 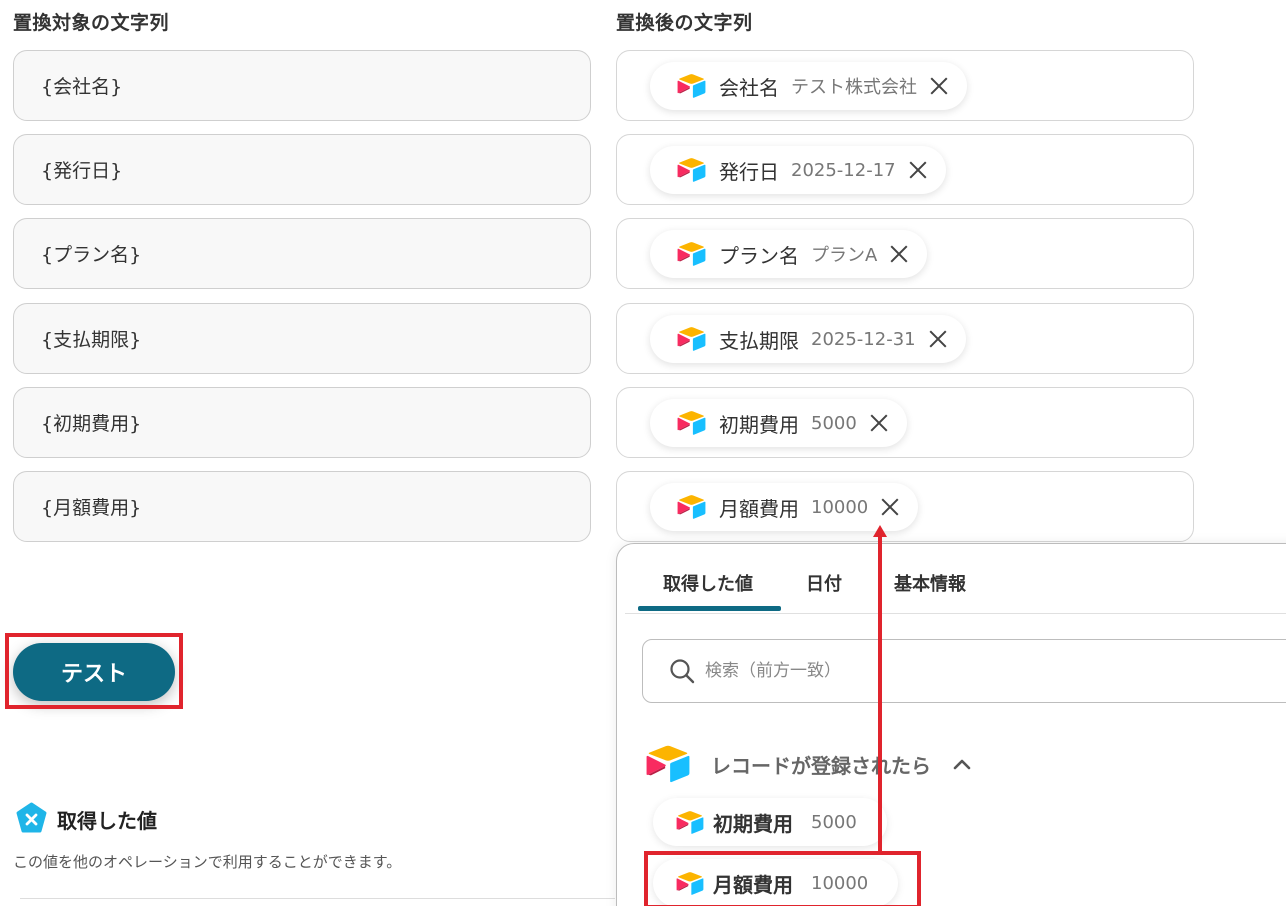 What do you see at coordinates (824, 583) in the screenshot?
I see `tab-date: 日付` at bounding box center [824, 583].